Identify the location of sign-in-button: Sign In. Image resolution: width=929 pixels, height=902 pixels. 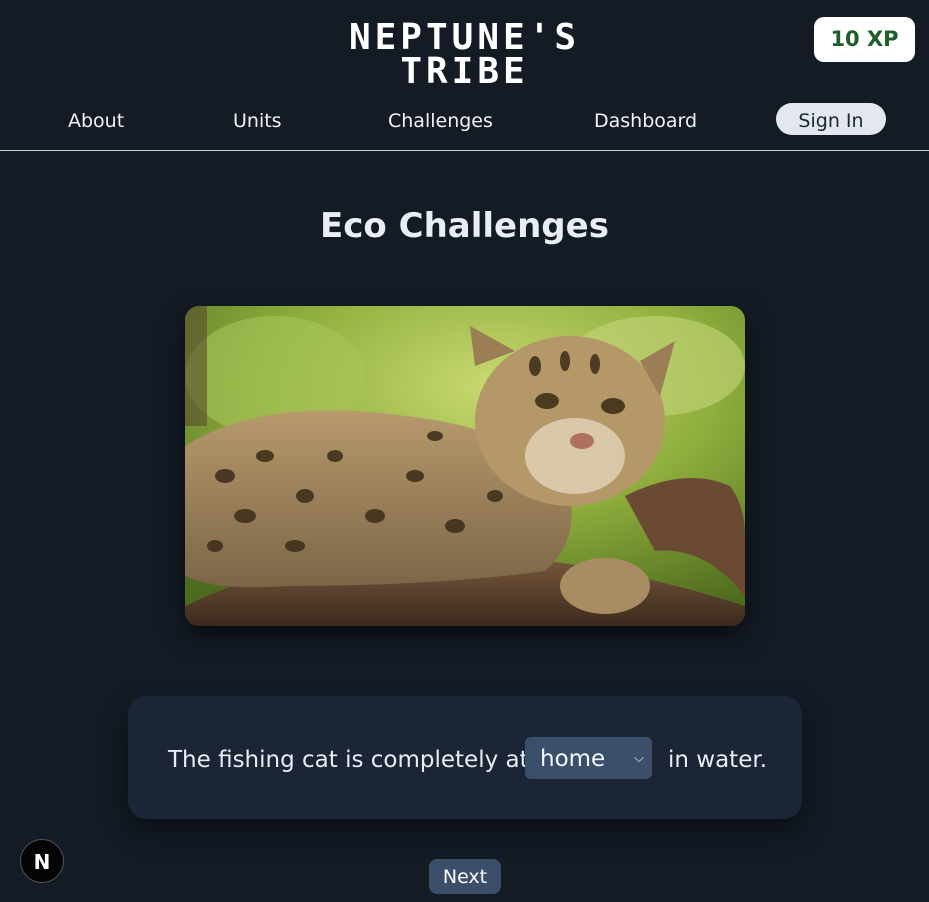
(831, 119).